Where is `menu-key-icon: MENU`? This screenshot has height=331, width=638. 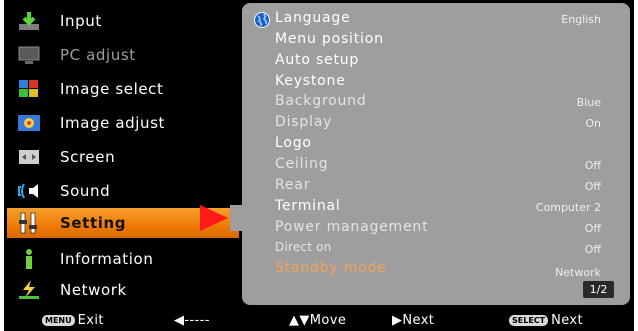
menu-key-icon: MENU is located at coordinates (58, 320).